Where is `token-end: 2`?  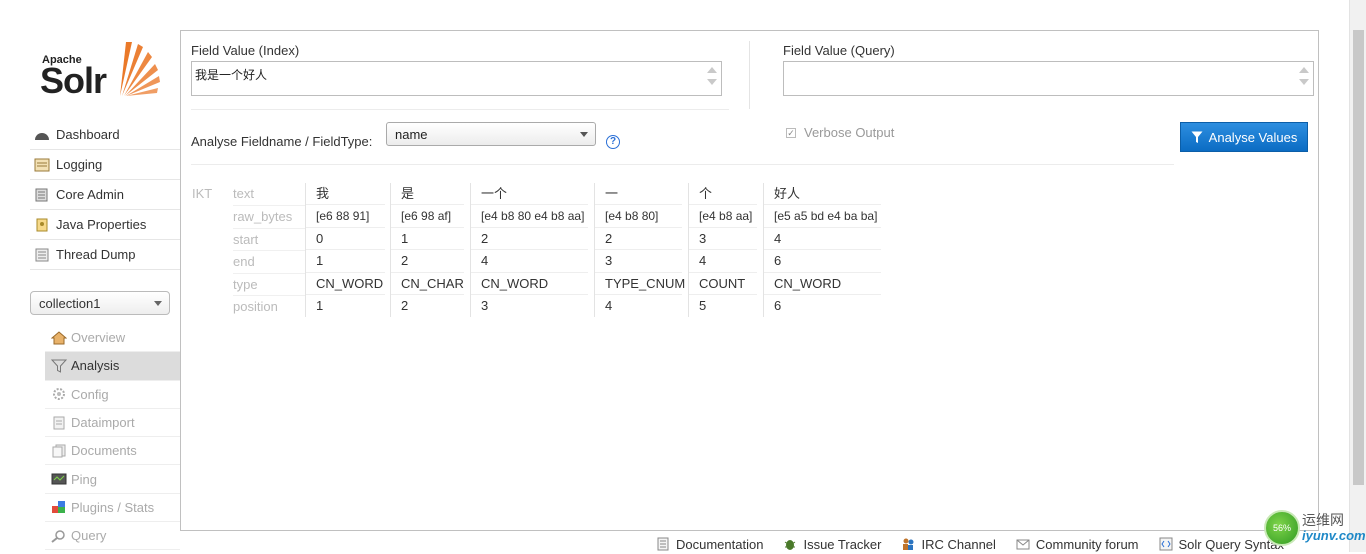
token-end: 2 is located at coordinates (427, 261).